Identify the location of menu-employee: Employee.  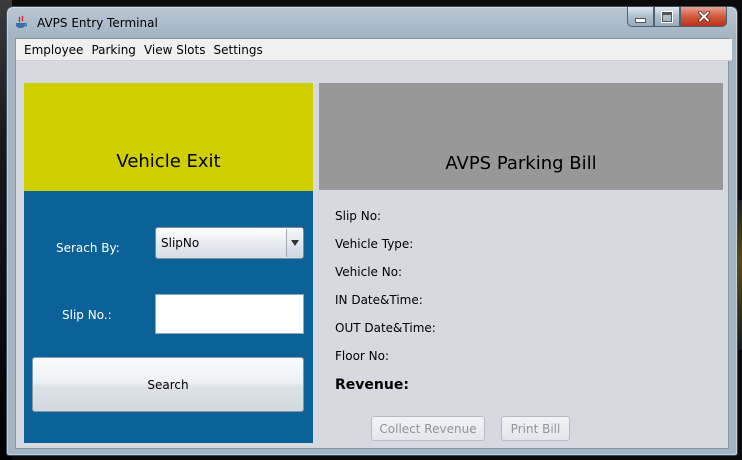
(53, 50).